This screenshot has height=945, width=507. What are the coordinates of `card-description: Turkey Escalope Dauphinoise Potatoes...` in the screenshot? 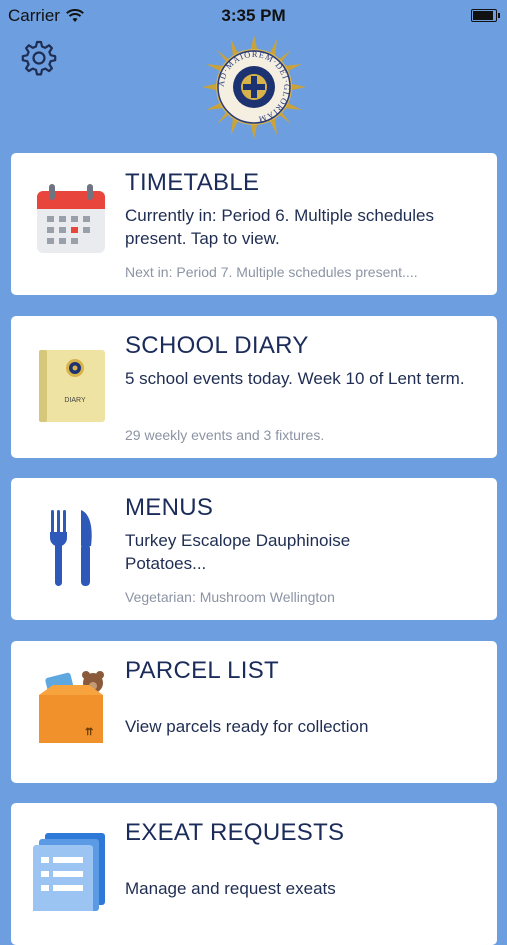 It's located at (238, 552).